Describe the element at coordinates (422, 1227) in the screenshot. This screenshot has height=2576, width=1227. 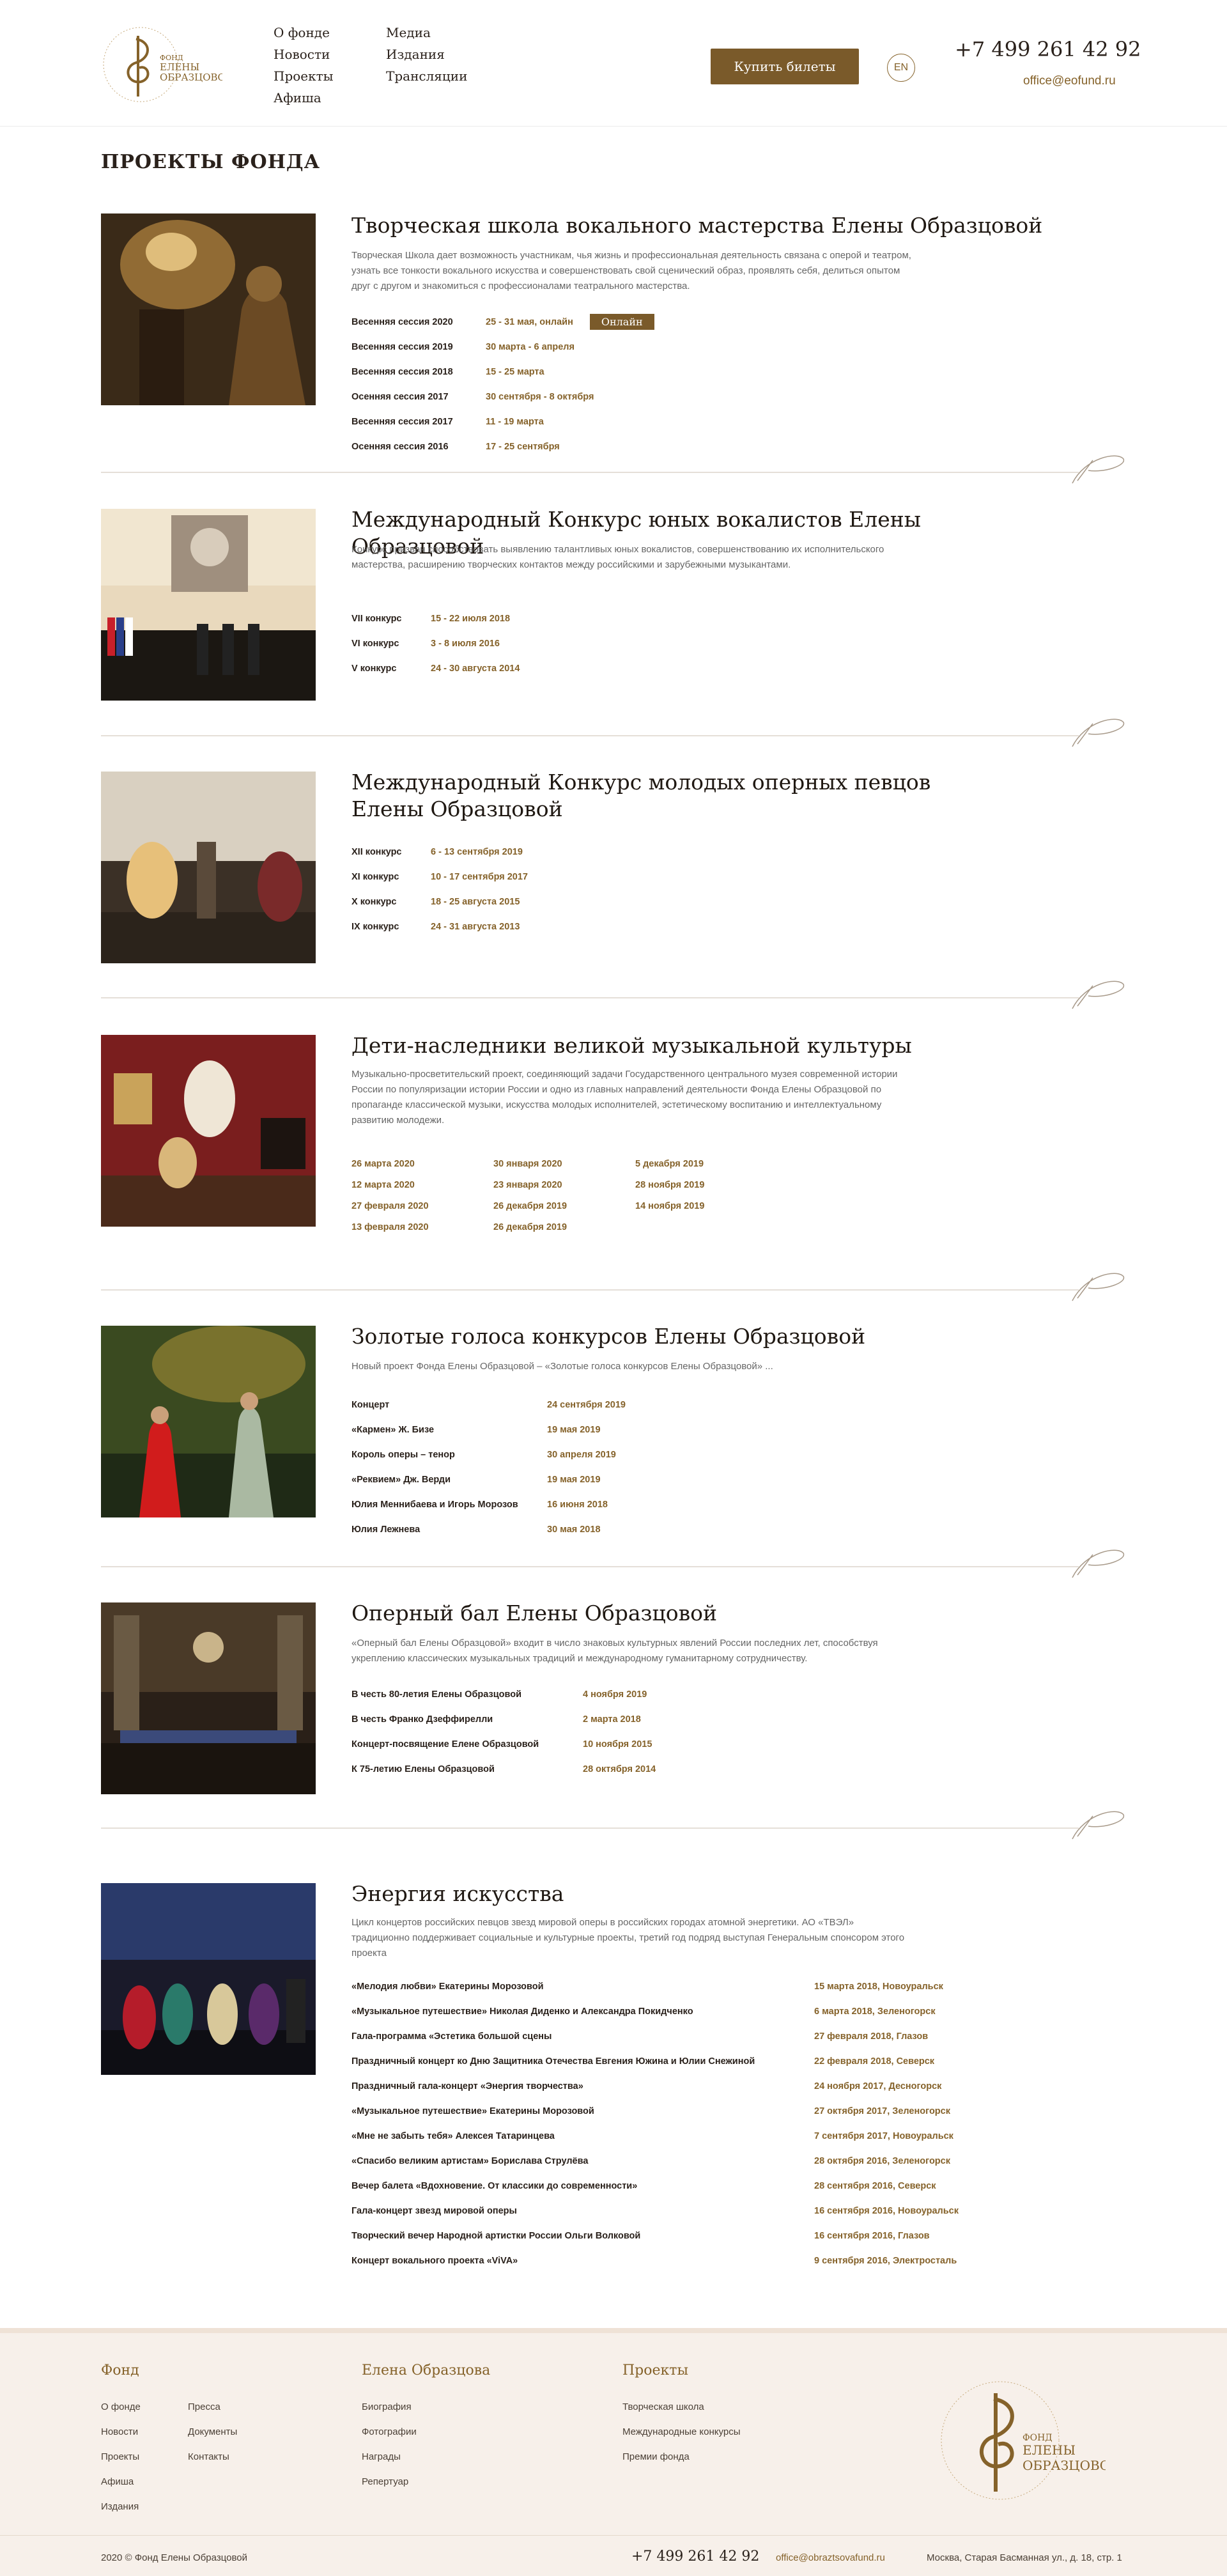
I see `date-item: 13 февраля 2020` at that location.